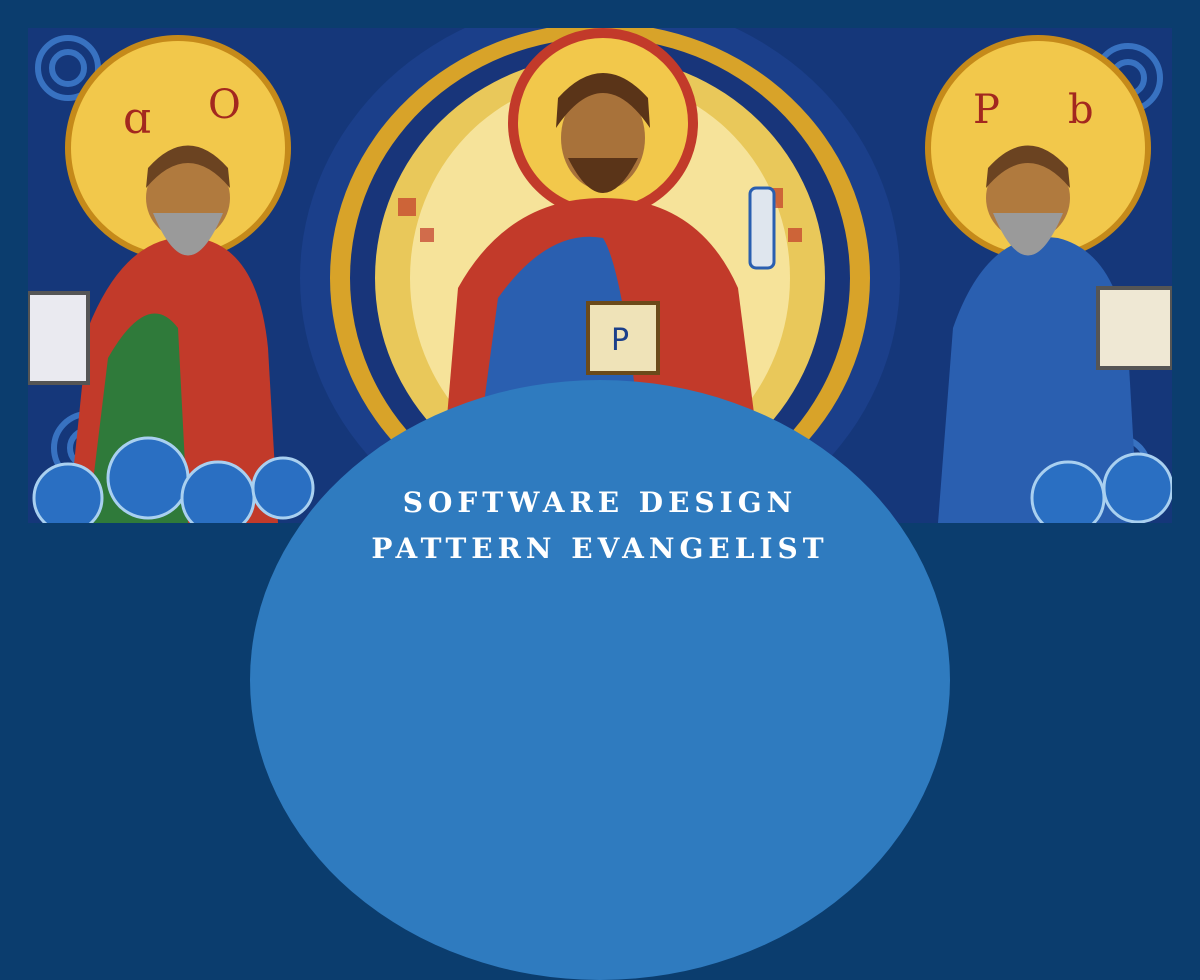 This screenshot has height=980, width=1200. What do you see at coordinates (600, 502) in the screenshot?
I see `banner-title-line-1: SOFTWARE DESIGN` at bounding box center [600, 502].